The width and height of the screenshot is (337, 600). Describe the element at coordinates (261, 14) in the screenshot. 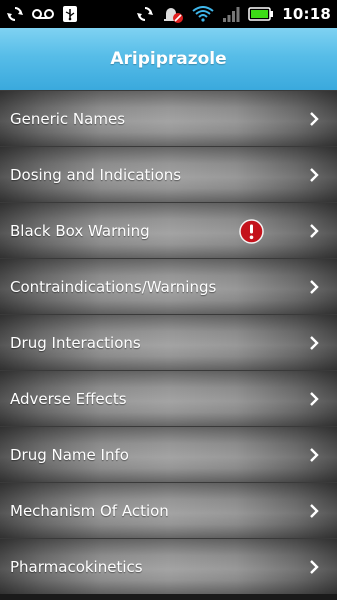

I see `battery-icon` at that location.